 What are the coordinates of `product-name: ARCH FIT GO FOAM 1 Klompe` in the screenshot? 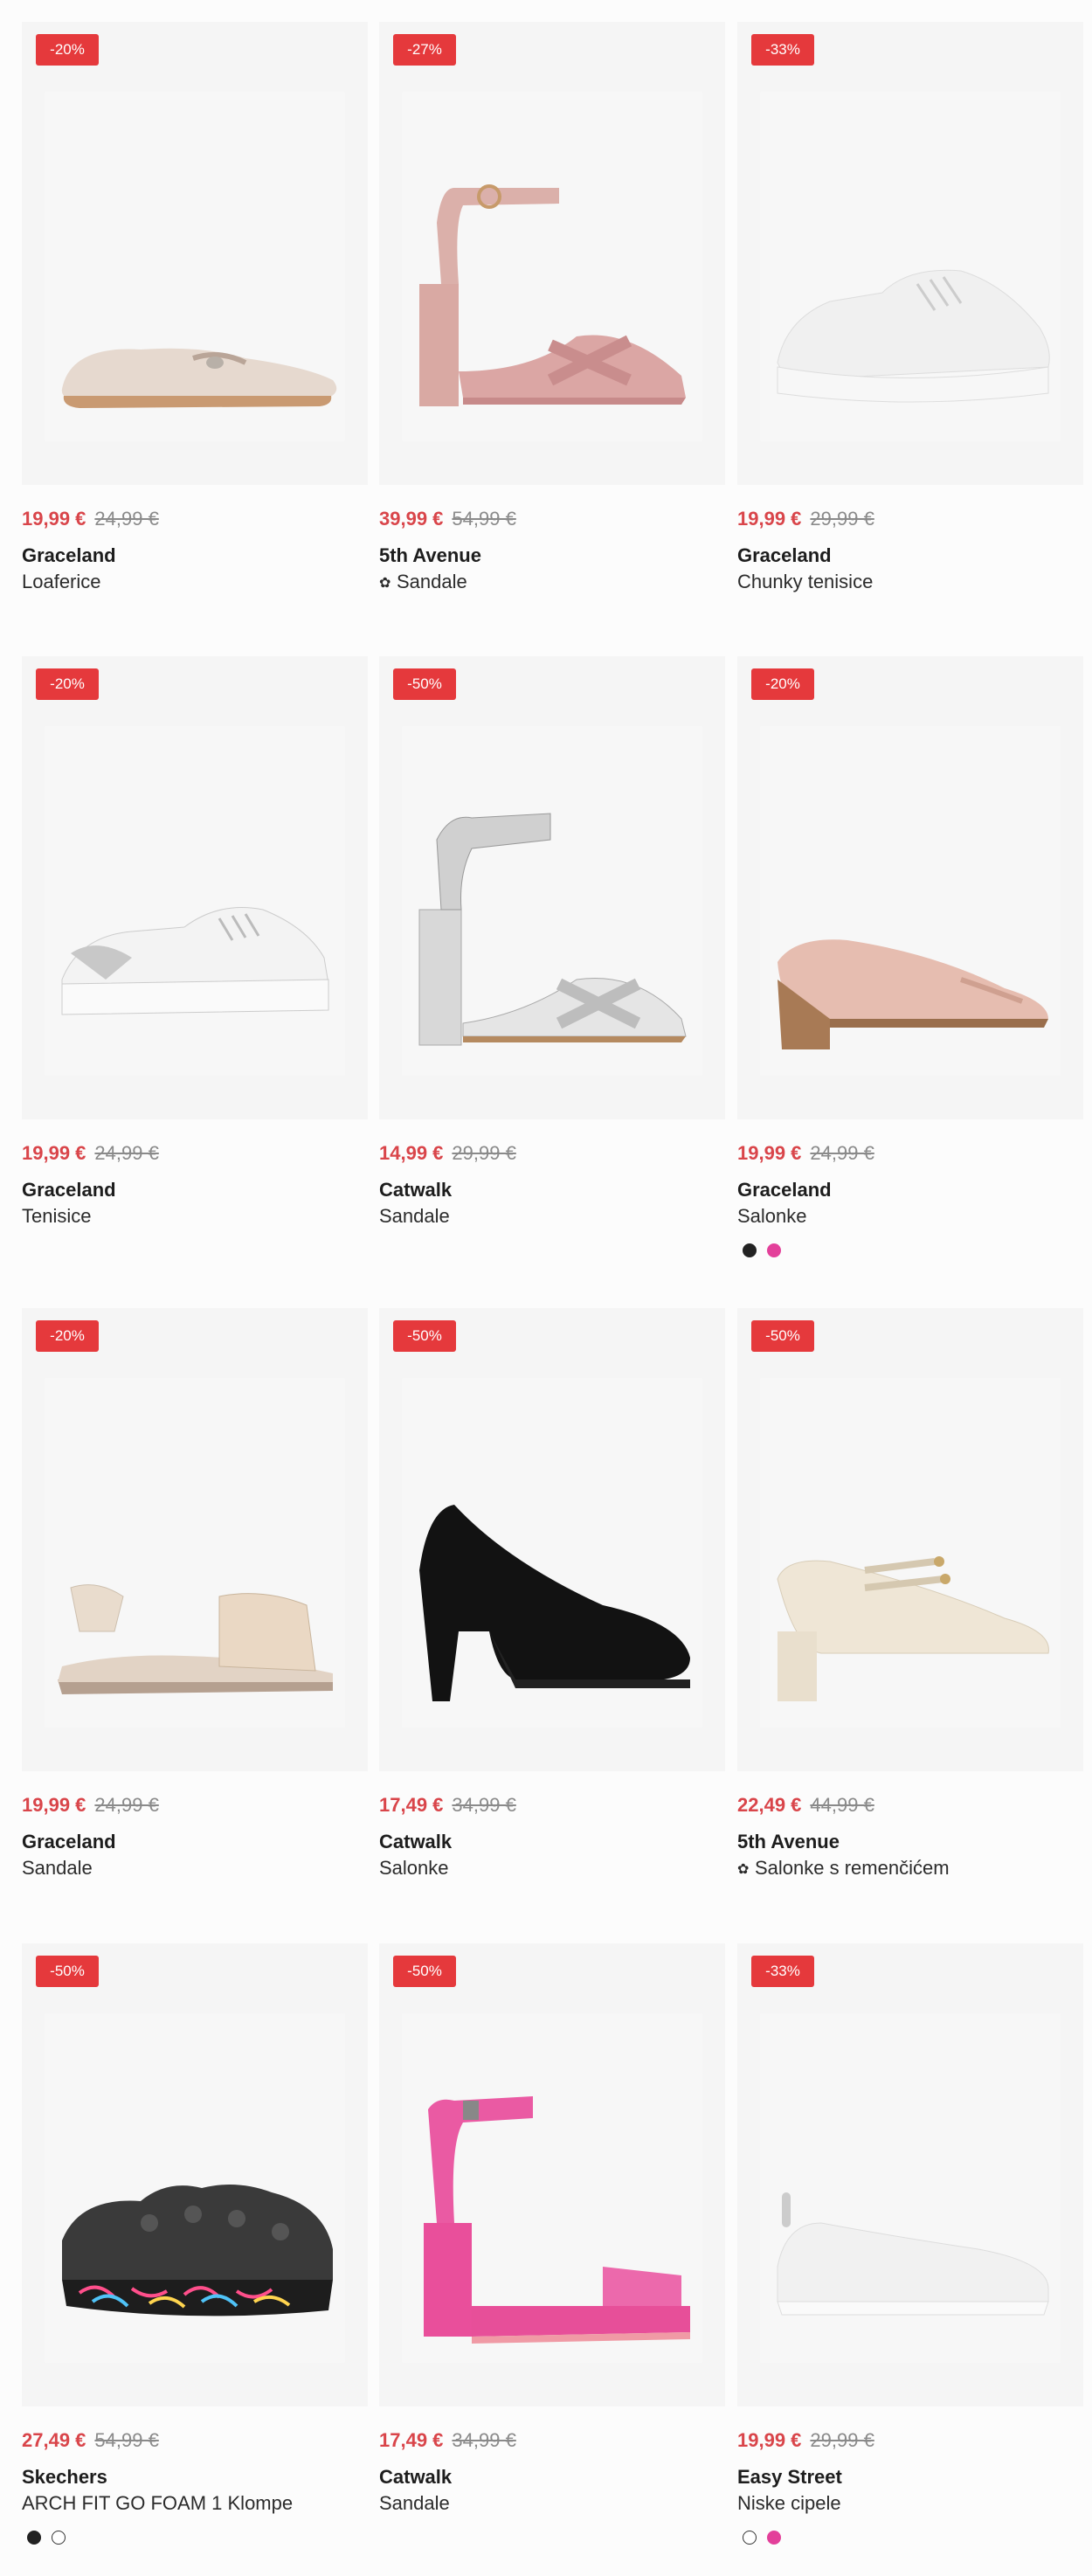 It's located at (157, 2503).